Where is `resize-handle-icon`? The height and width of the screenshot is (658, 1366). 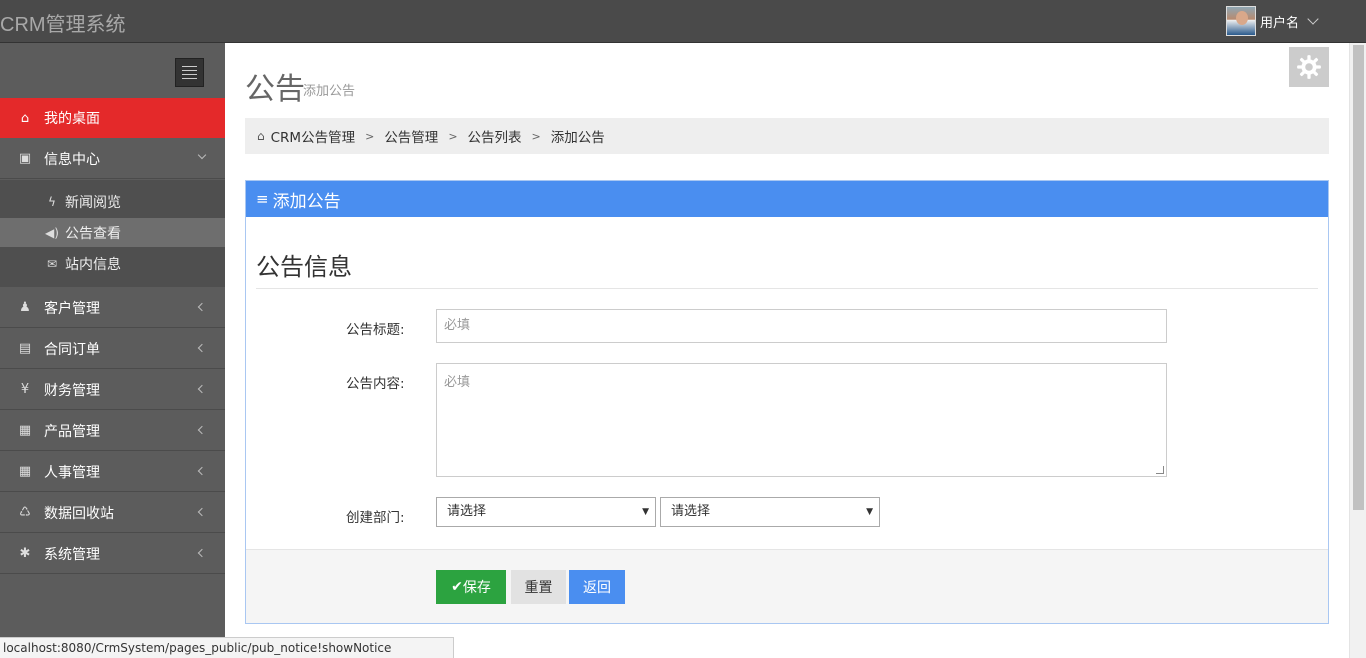 resize-handle-icon is located at coordinates (1160, 470).